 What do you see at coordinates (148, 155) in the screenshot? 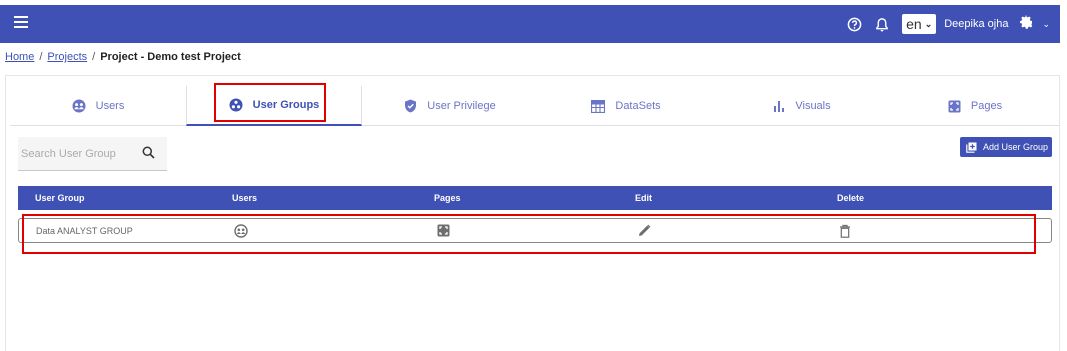
I see `search-icon` at bounding box center [148, 155].